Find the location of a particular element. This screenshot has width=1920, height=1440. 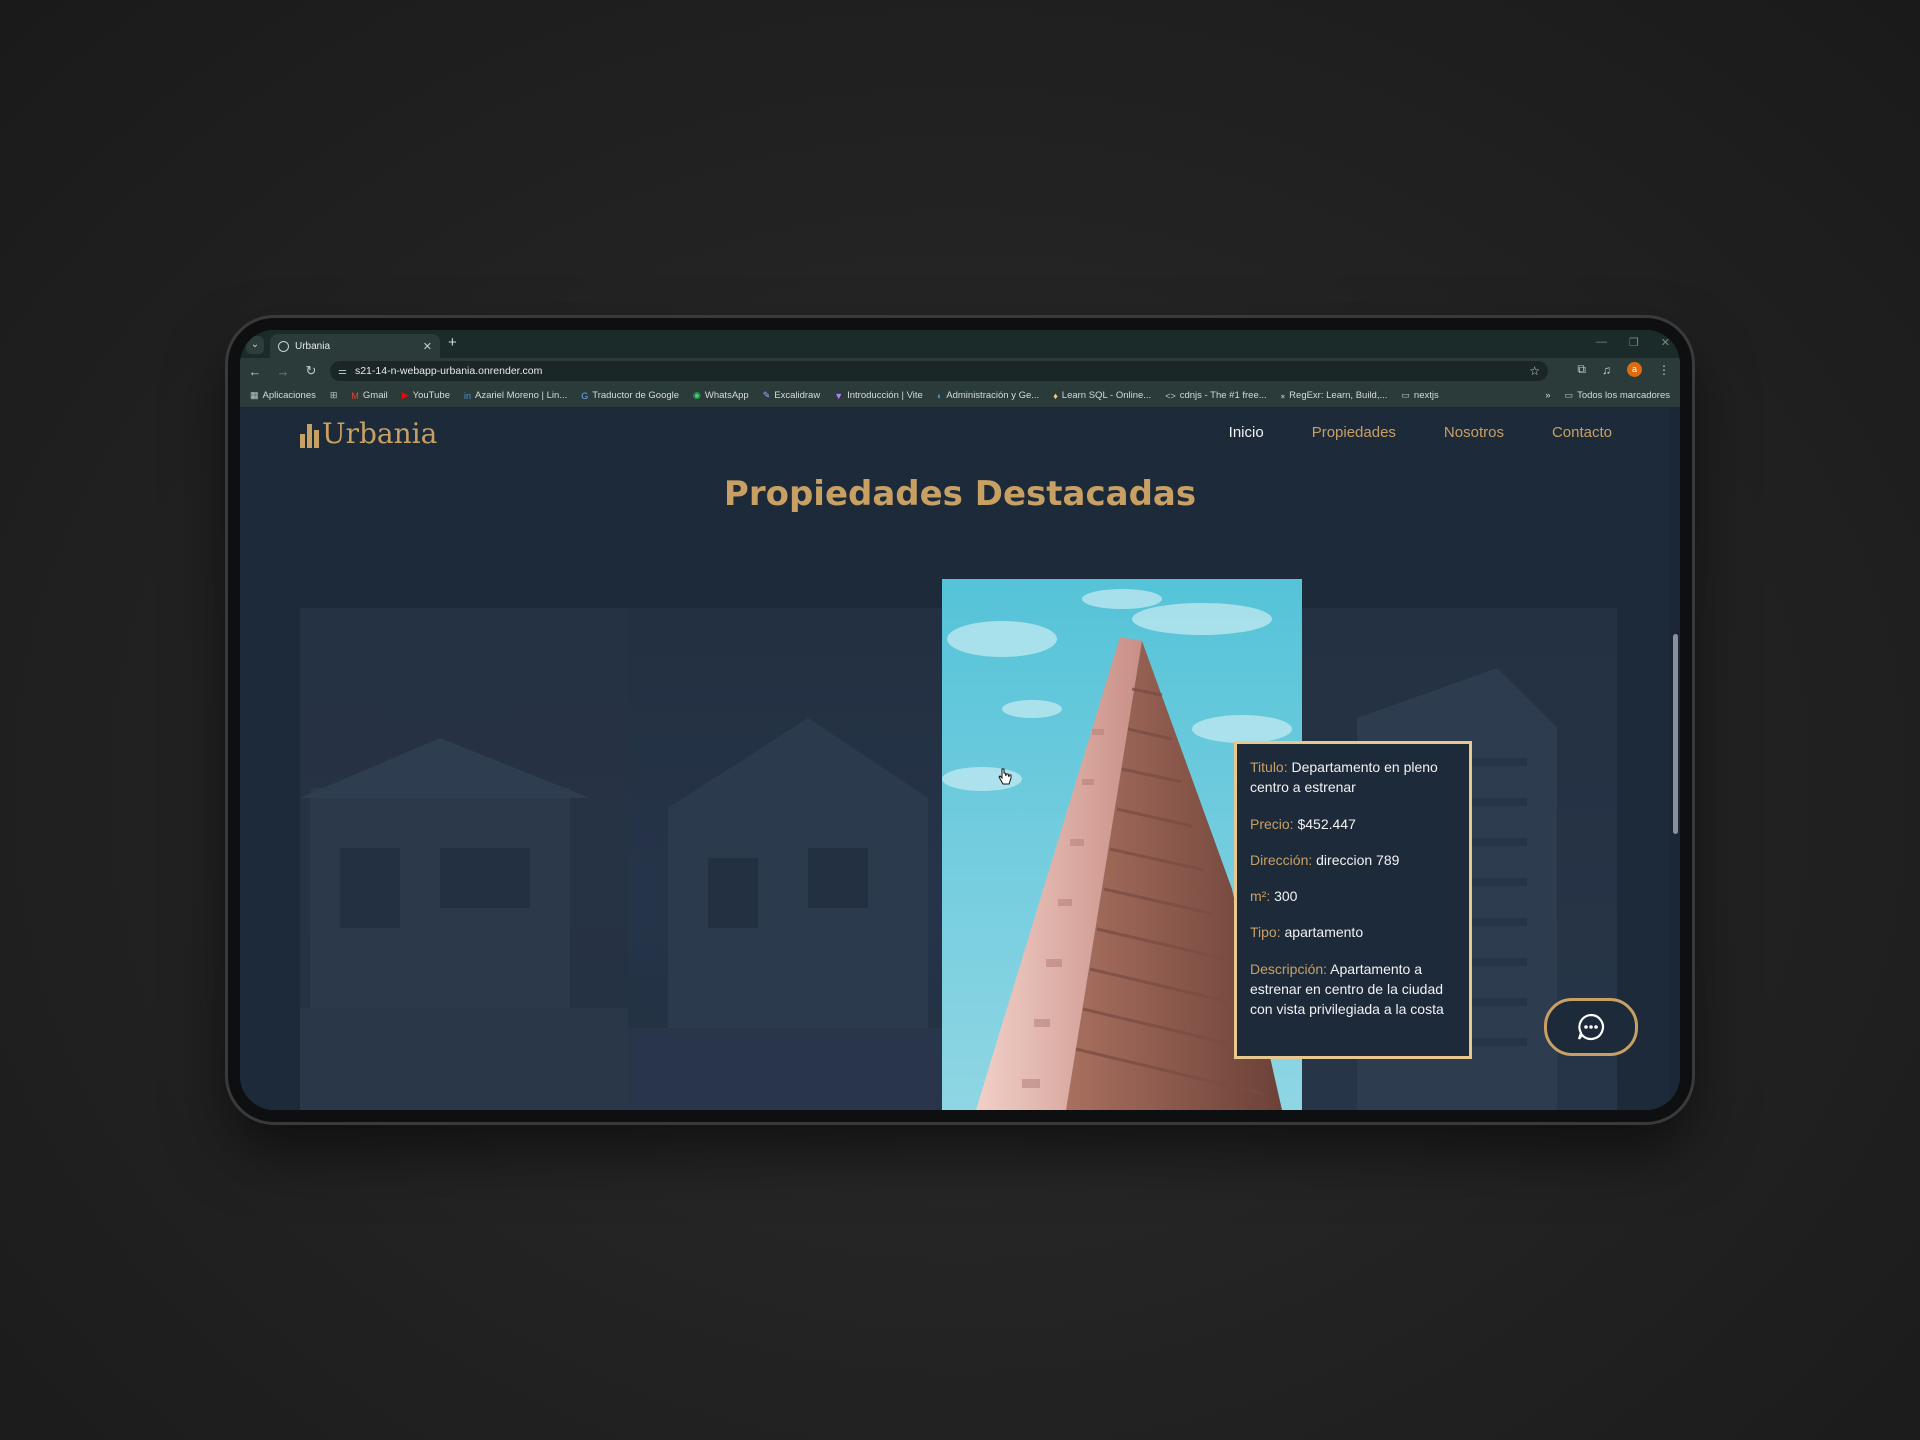

bookmark-item: M Gmail is located at coordinates (369, 395).